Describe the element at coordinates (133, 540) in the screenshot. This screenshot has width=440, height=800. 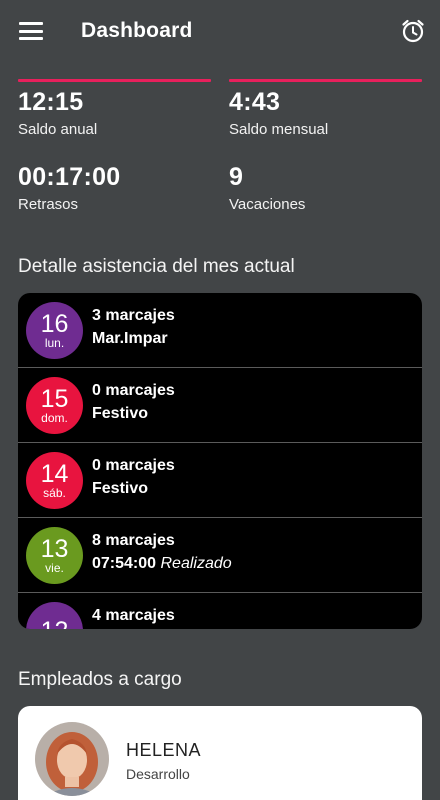
I see `punch-count: 8 marcajes` at that location.